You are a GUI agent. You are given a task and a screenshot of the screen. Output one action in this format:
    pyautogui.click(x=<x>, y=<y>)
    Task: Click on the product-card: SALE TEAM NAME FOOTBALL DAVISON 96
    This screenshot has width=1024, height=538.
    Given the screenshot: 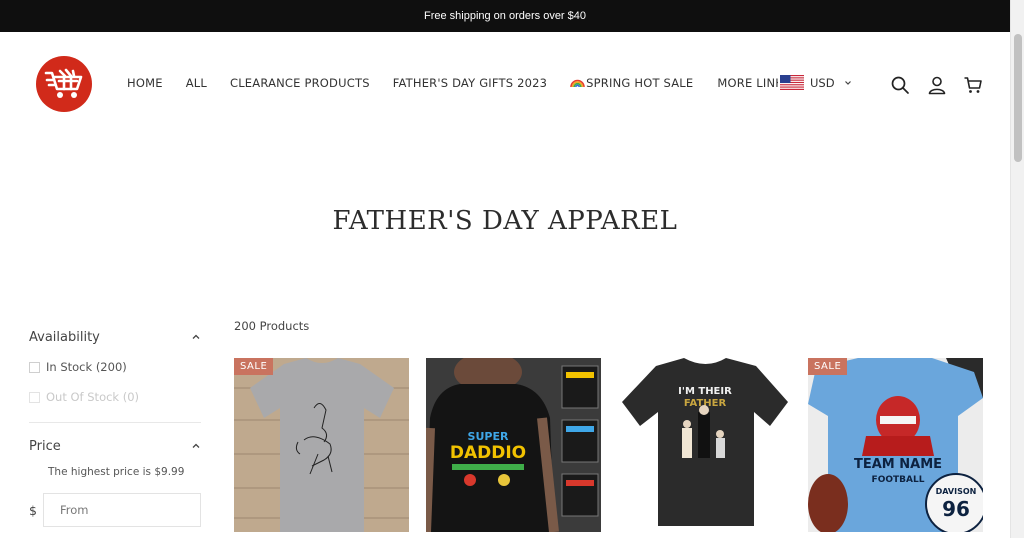 What is the action you would take?
    pyautogui.click(x=895, y=445)
    